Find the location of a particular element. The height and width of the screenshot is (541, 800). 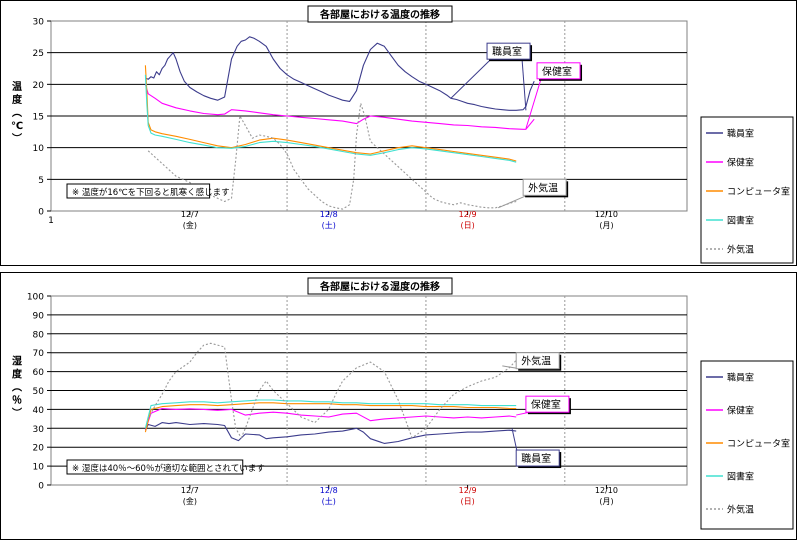

y-tick-label: 100 is located at coordinates (35, 298).